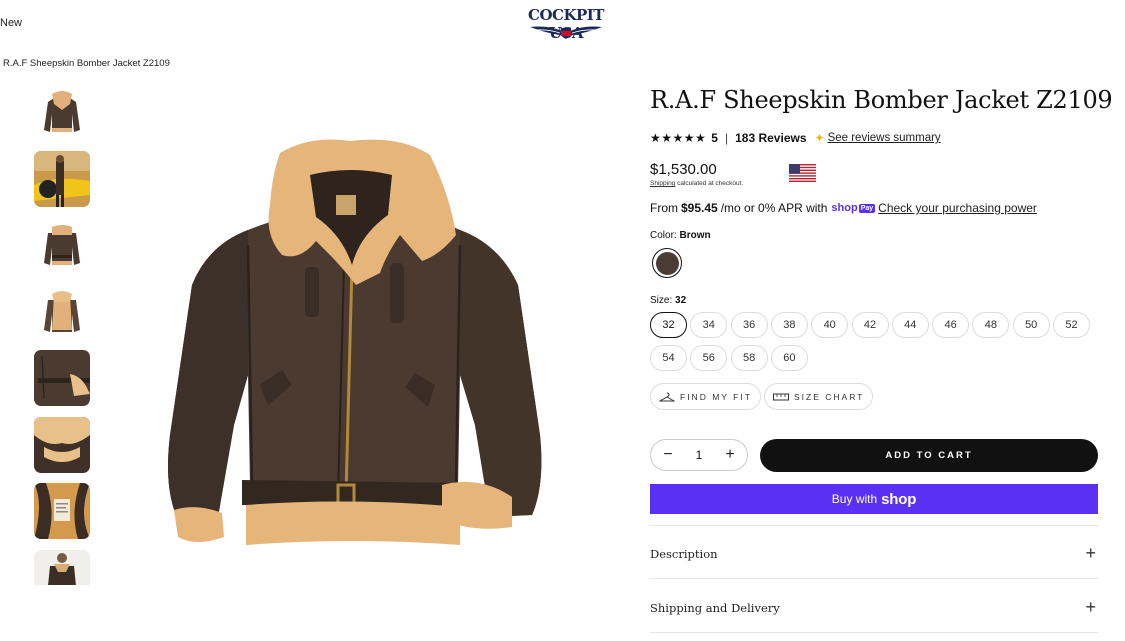 Image resolution: width=1125 pixels, height=641 pixels. I want to click on size-label-text: Size:, so click(661, 300).